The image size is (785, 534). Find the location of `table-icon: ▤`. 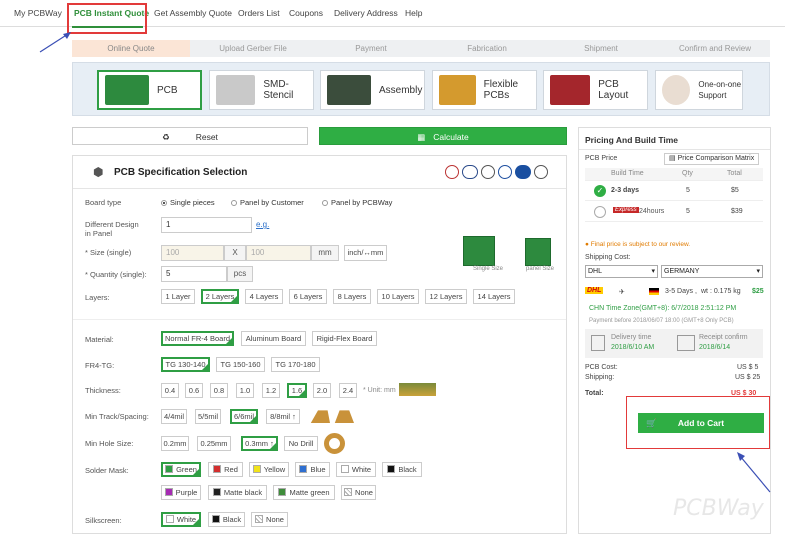

table-icon: ▤ is located at coordinates (673, 158).